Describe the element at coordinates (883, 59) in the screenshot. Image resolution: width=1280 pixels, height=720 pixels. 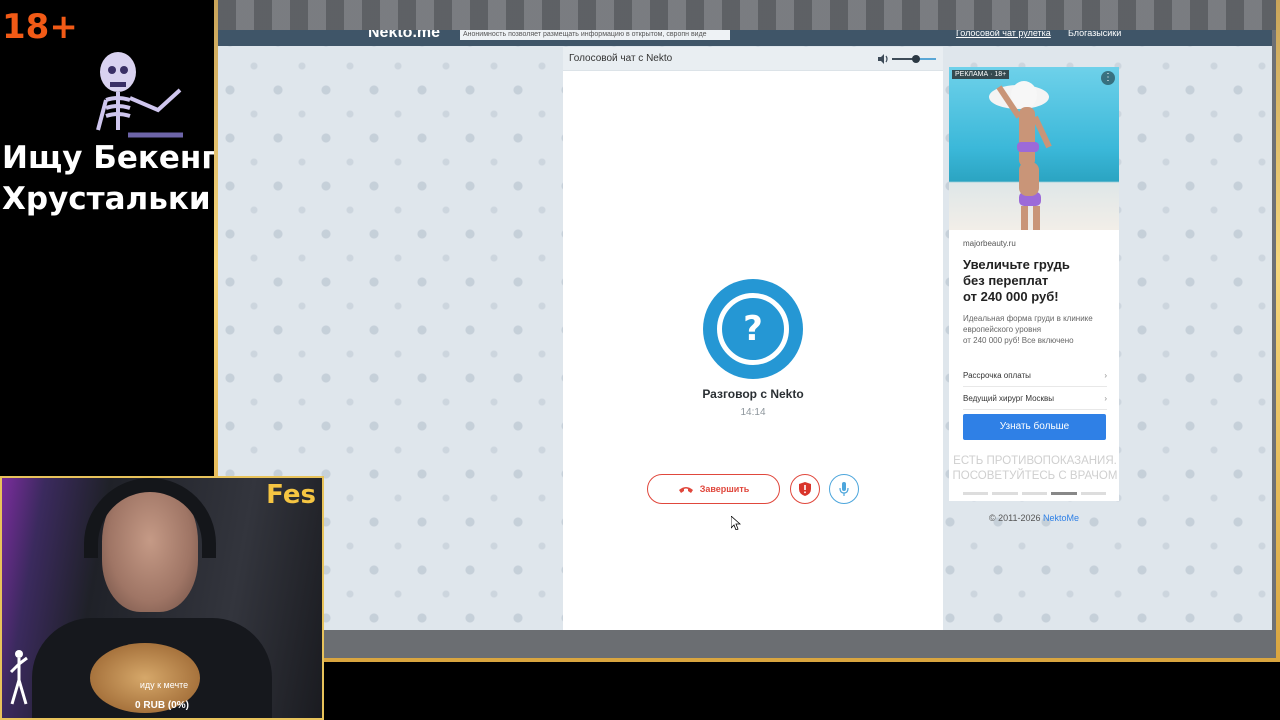
I see `speaker-icon` at that location.